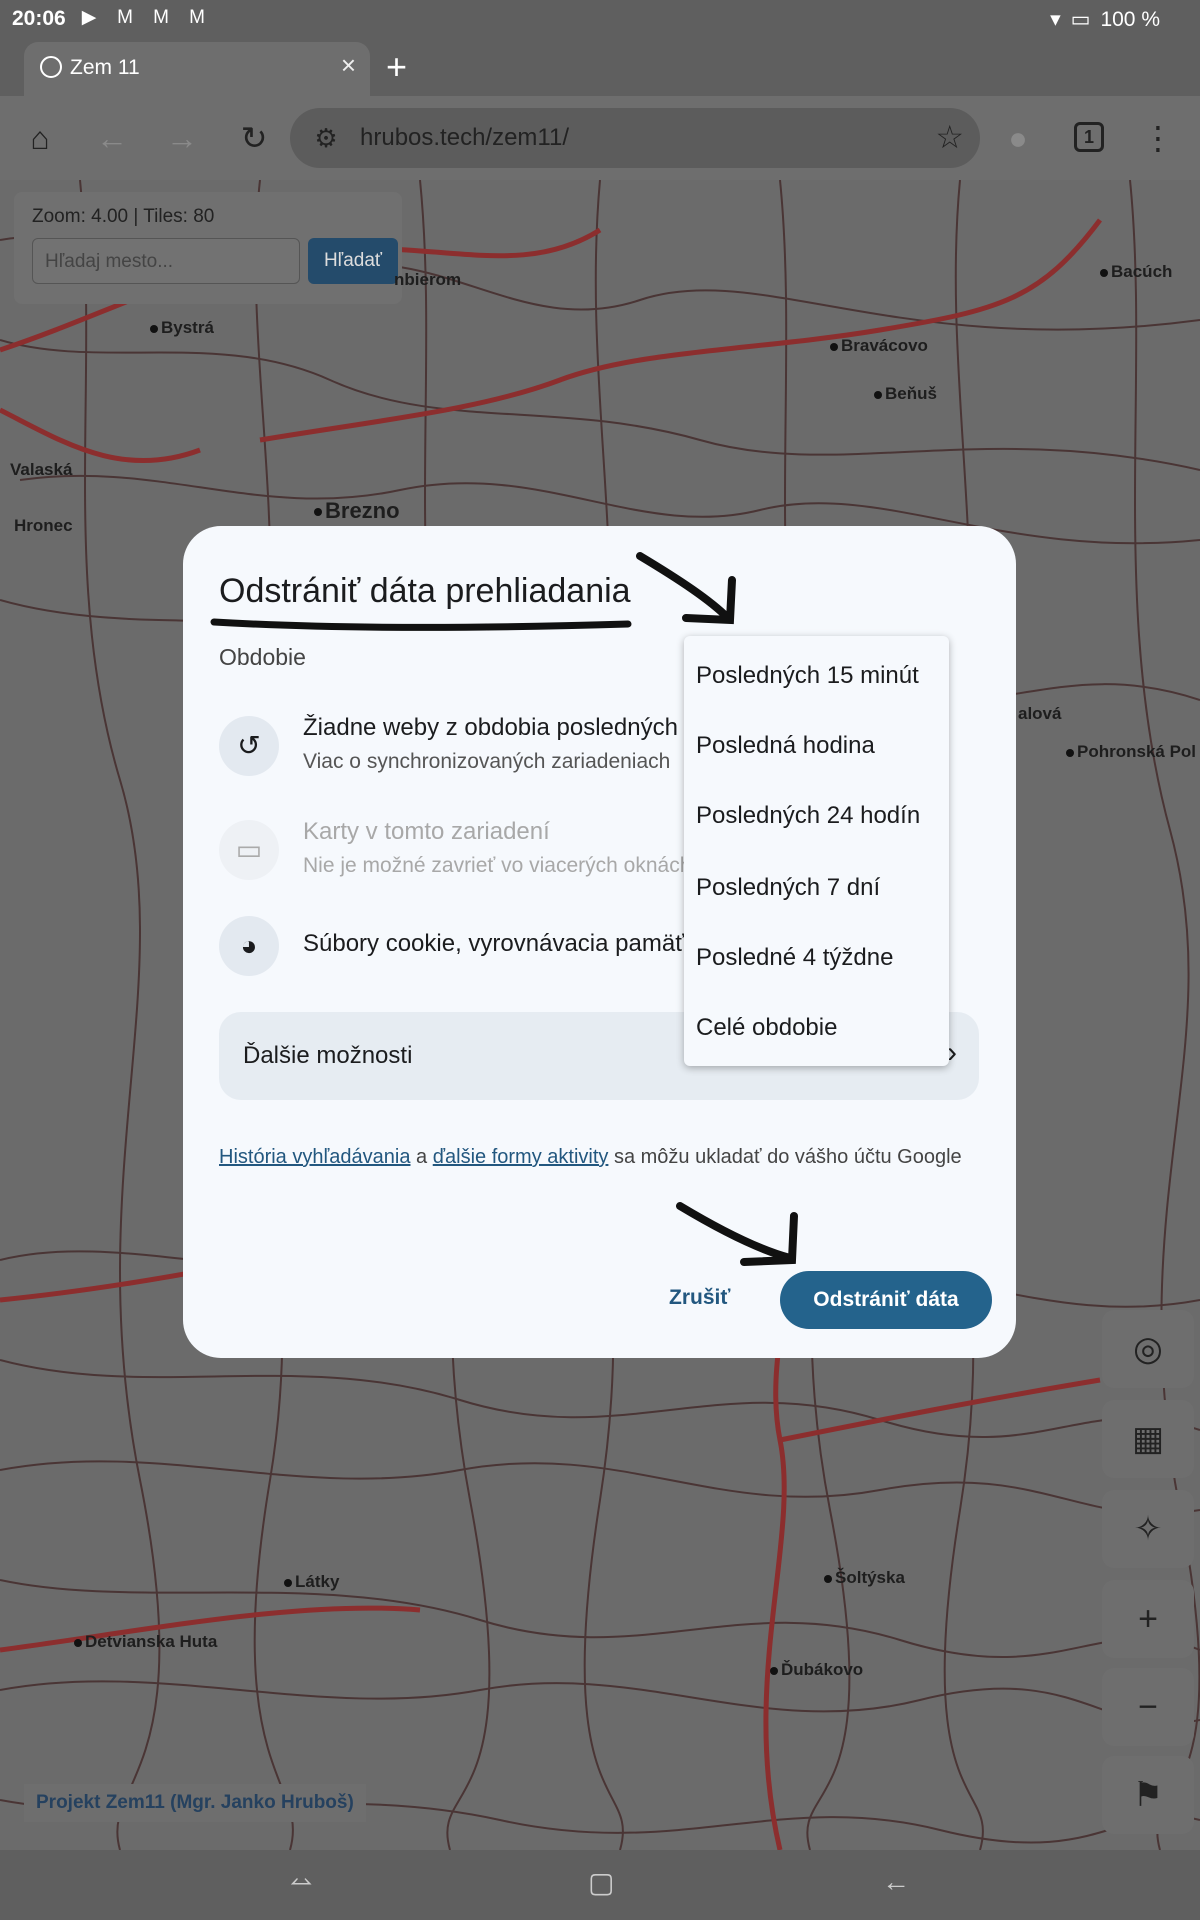  Describe the element at coordinates (864, 1578) in the screenshot. I see `map-label: Šoltýska` at that location.